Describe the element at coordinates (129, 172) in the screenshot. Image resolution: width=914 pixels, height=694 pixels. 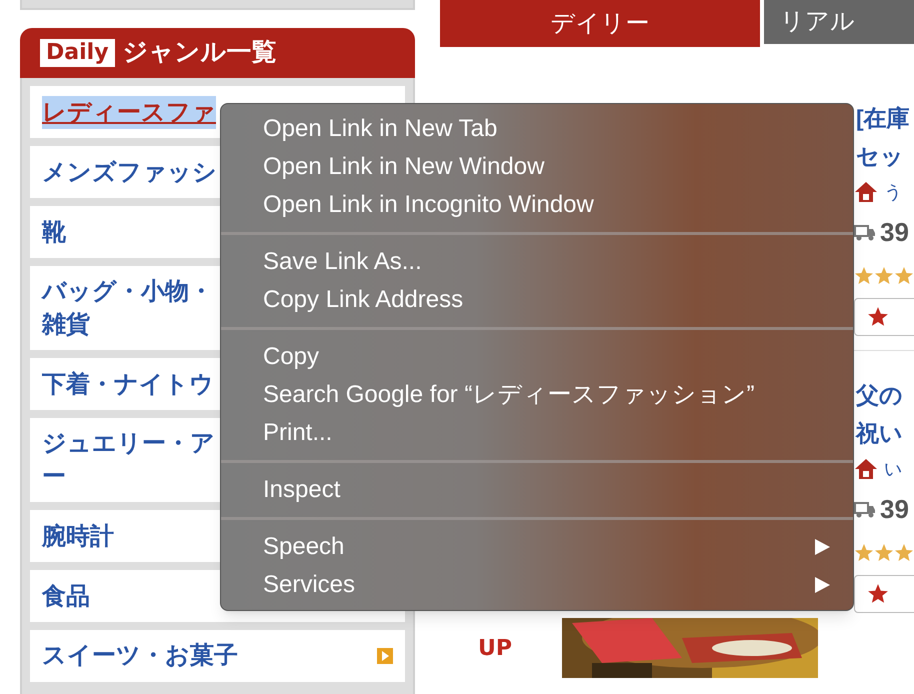
I see `genre-link: メンズファッシ` at that location.